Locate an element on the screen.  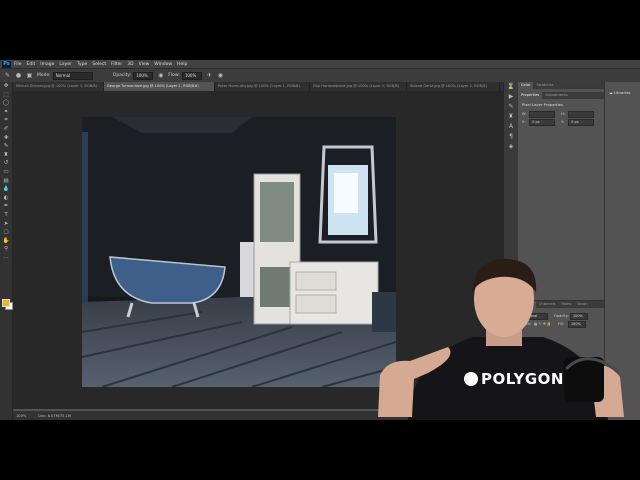
menu-3d: 3D is located at coordinates (130, 64).